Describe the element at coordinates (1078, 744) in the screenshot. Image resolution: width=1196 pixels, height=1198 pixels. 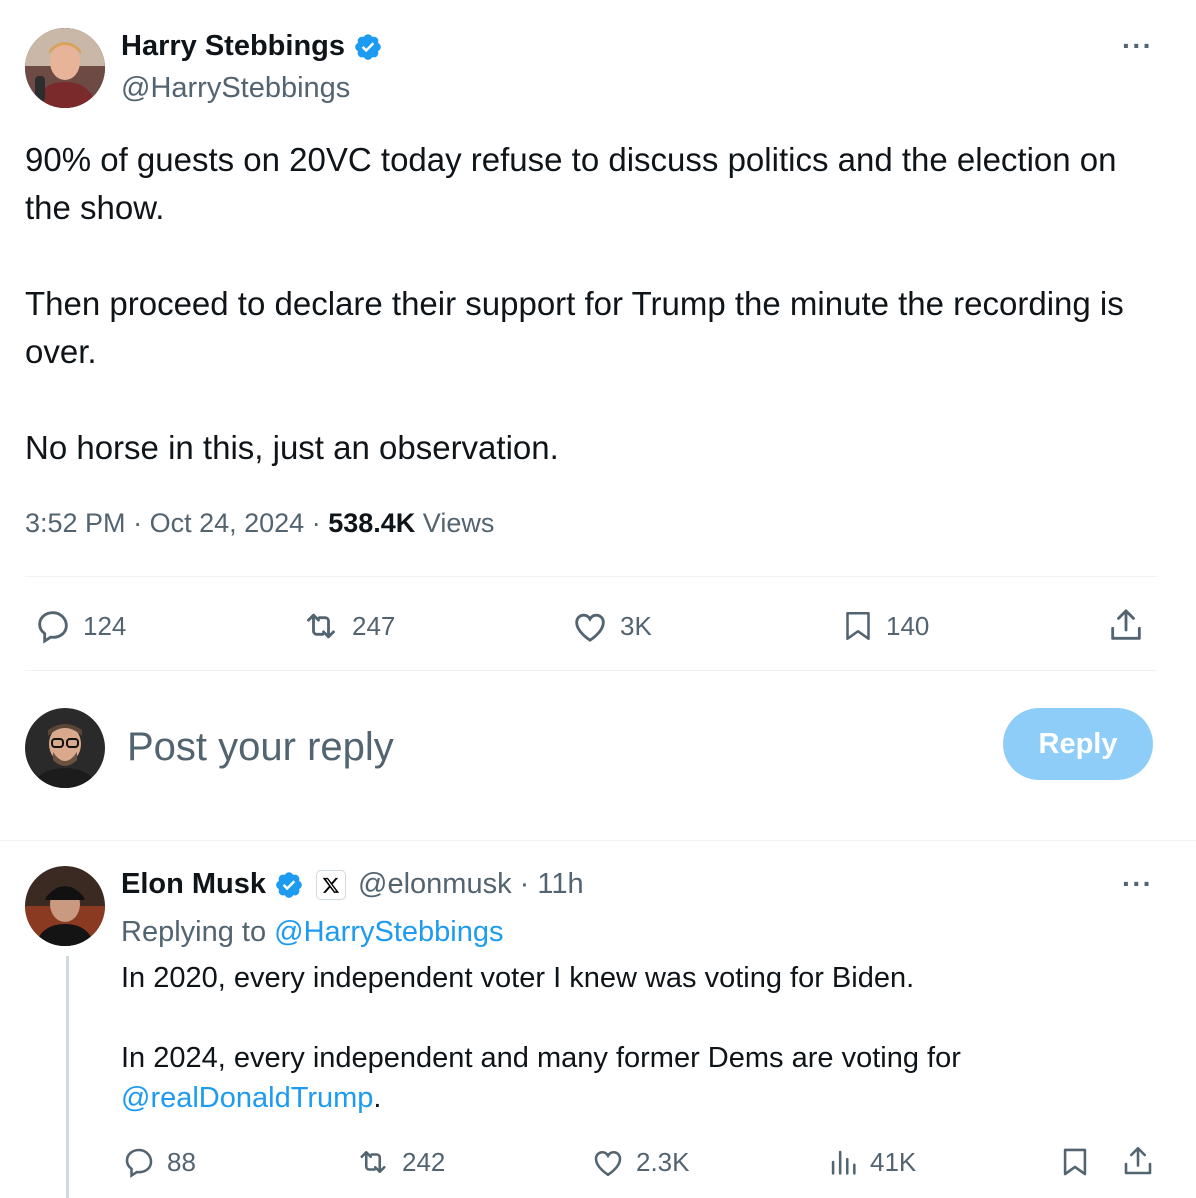
I see `reply-button: Reply` at that location.